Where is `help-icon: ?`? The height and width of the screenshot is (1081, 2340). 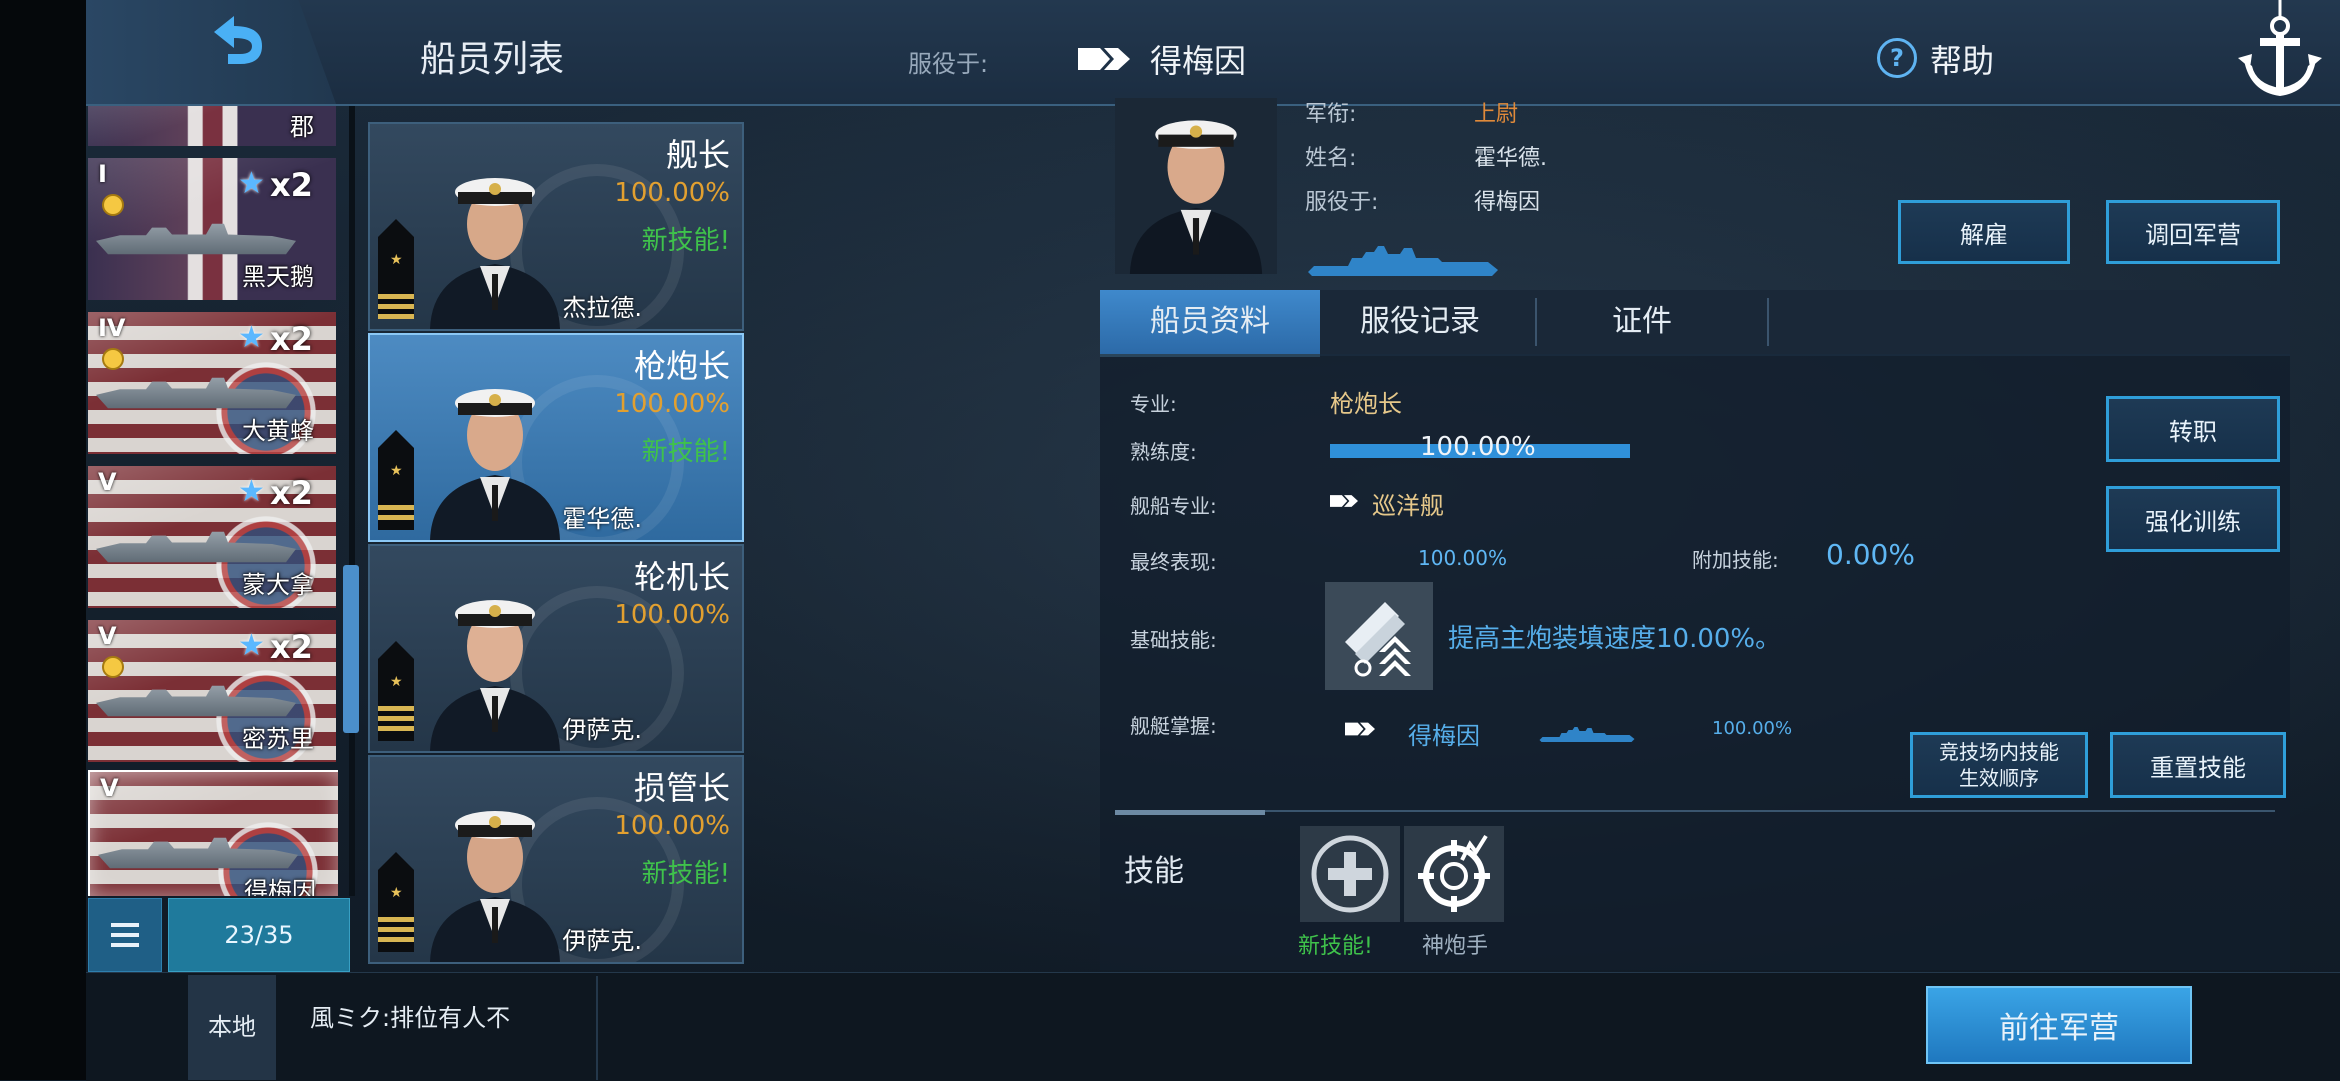 help-icon: ? is located at coordinates (1897, 58).